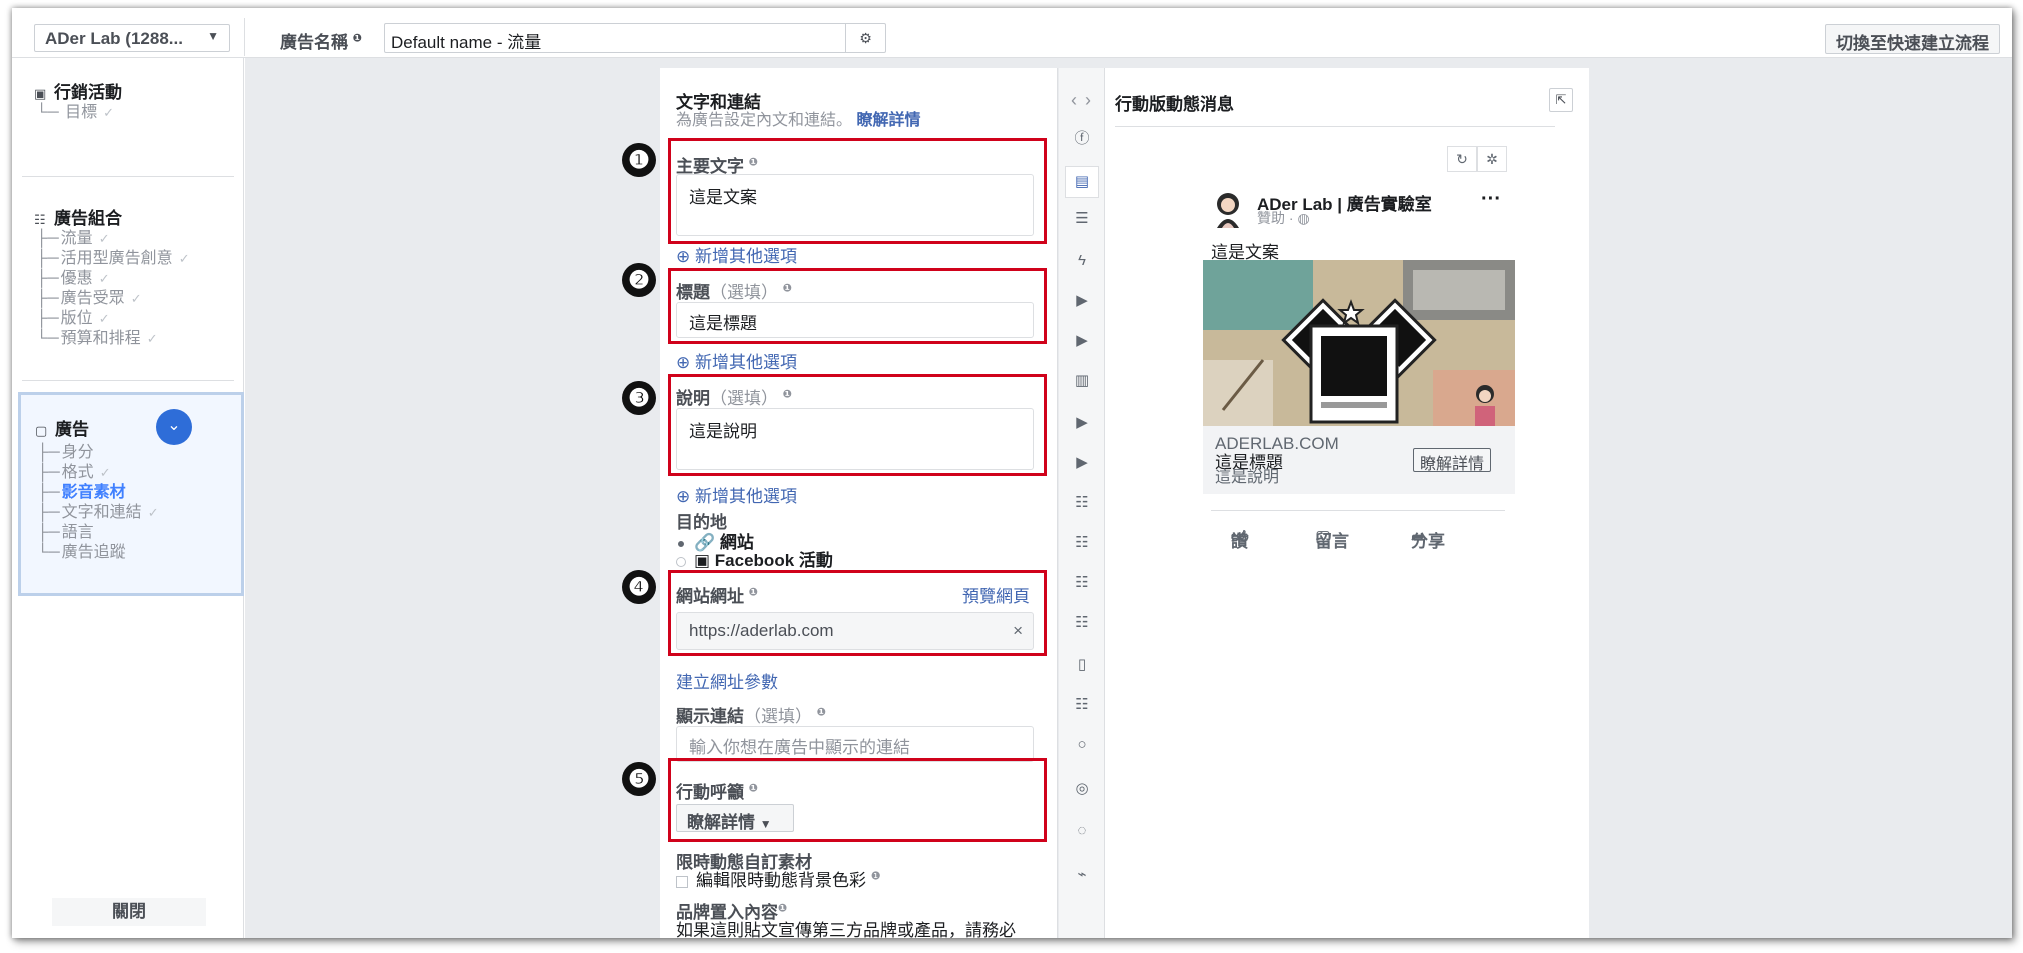  What do you see at coordinates (1082, 831) in the screenshot?
I see `messenger-inbox-icon: ◌` at bounding box center [1082, 831].